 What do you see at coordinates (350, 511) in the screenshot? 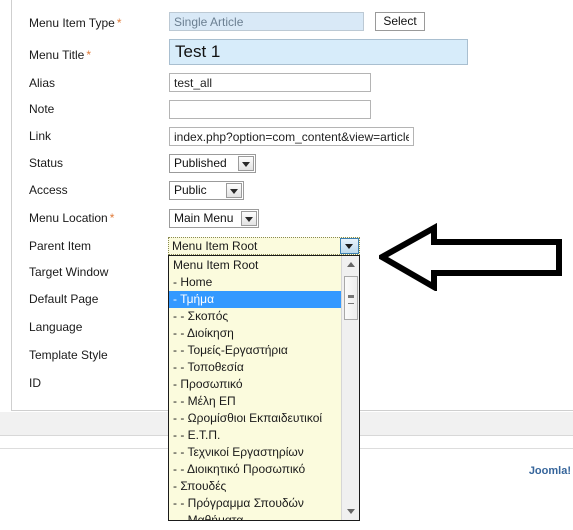
I see `scroll-down-arrow-icon` at bounding box center [350, 511].